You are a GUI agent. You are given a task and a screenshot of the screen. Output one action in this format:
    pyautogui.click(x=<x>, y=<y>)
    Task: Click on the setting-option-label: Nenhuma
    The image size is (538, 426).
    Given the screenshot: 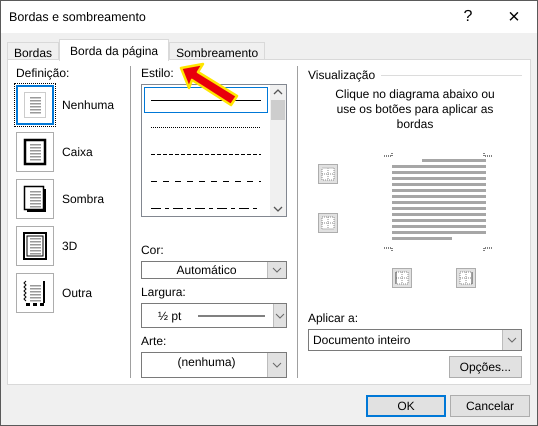 What is the action you would take?
    pyautogui.click(x=88, y=105)
    